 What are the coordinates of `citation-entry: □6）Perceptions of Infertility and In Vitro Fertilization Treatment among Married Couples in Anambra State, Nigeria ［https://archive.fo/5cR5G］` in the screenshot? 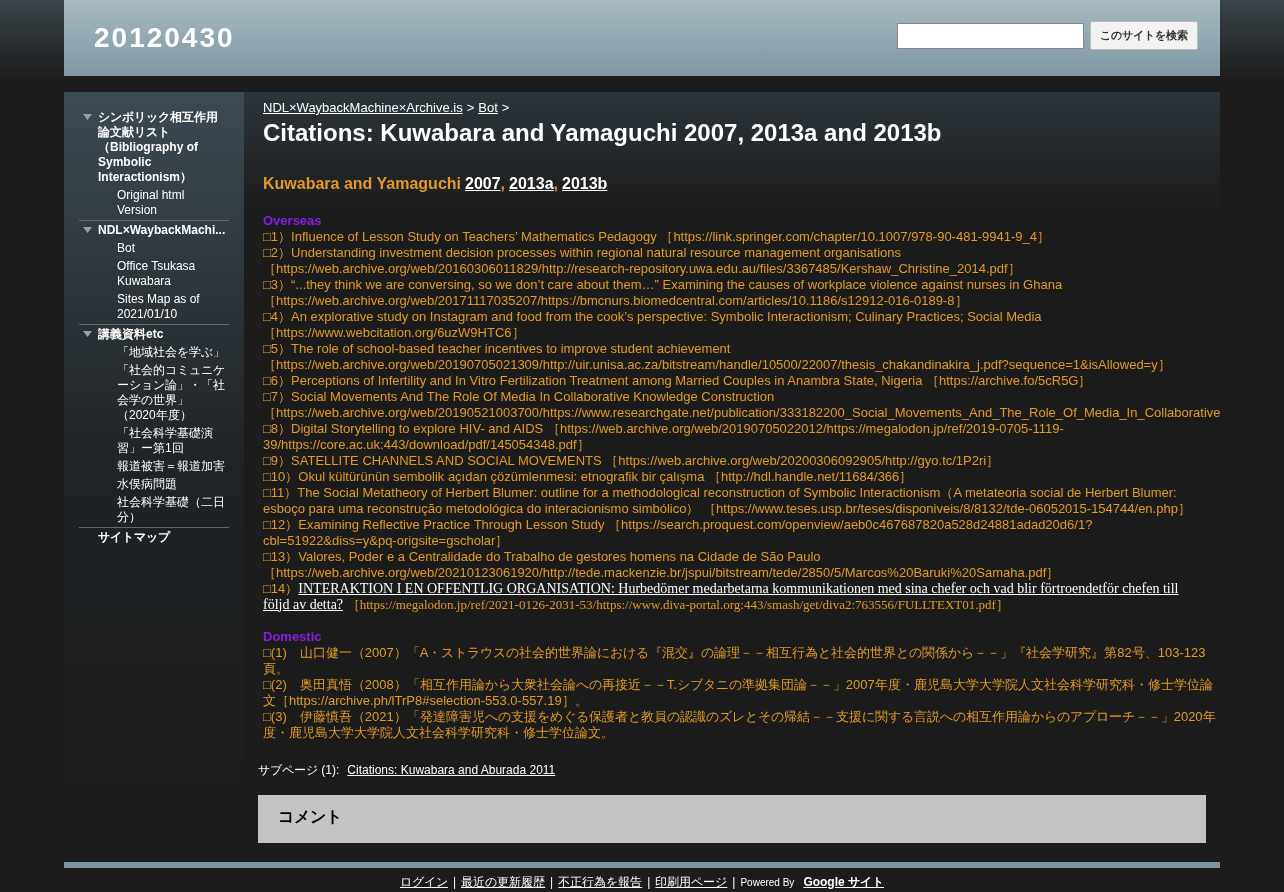 It's located at (677, 380).